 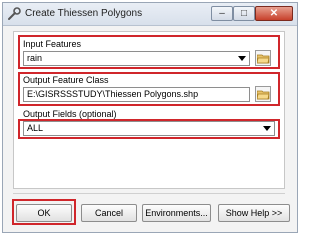 What do you see at coordinates (35, 58) in the screenshot?
I see `input-features-value: rain` at bounding box center [35, 58].